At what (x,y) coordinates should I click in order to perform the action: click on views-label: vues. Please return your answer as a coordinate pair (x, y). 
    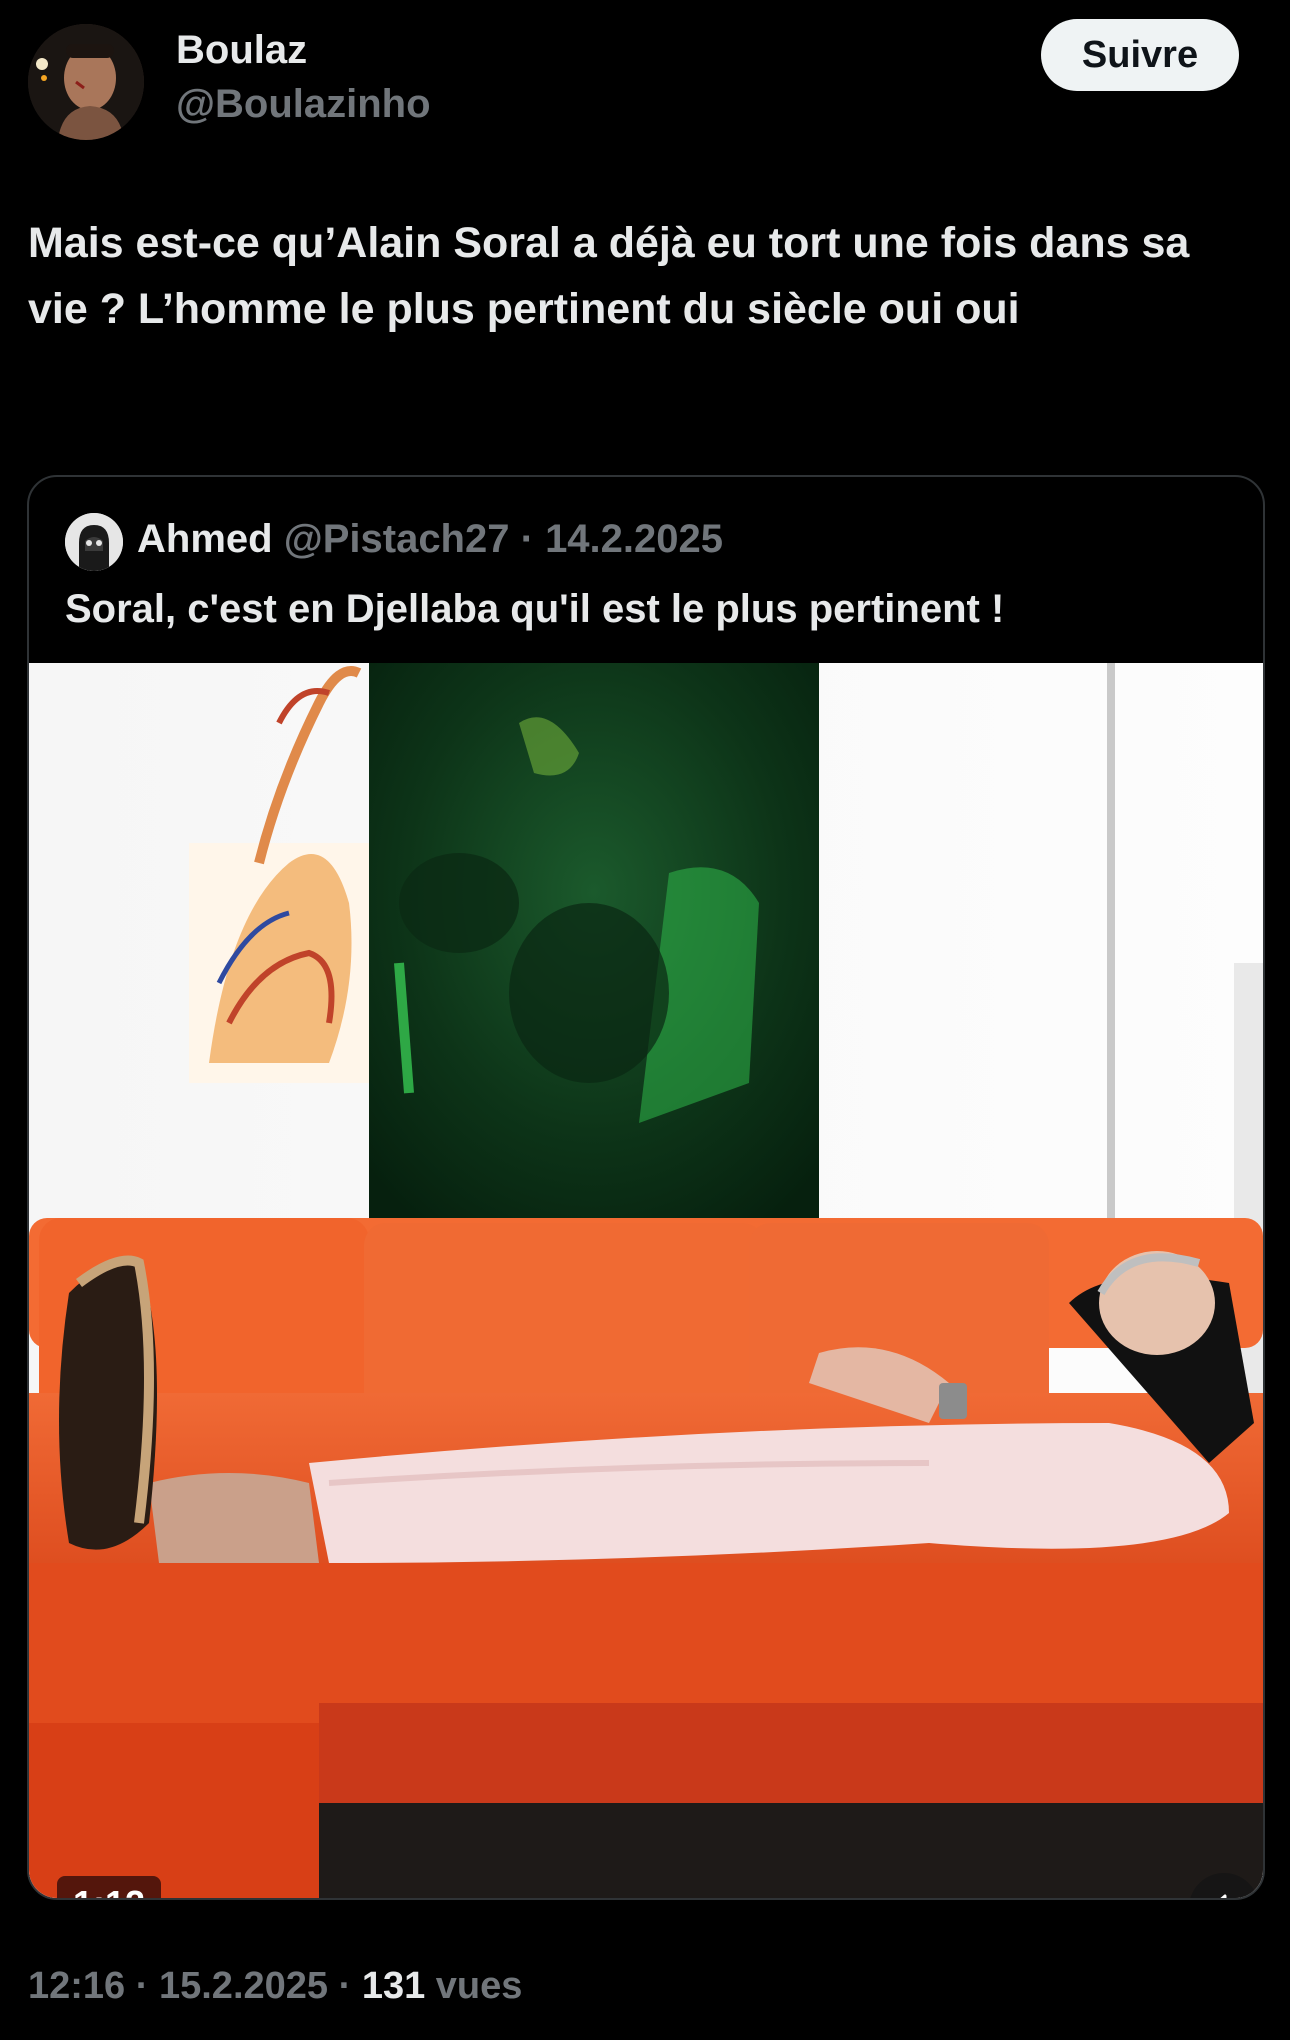
    Looking at the image, I should click on (479, 1986).